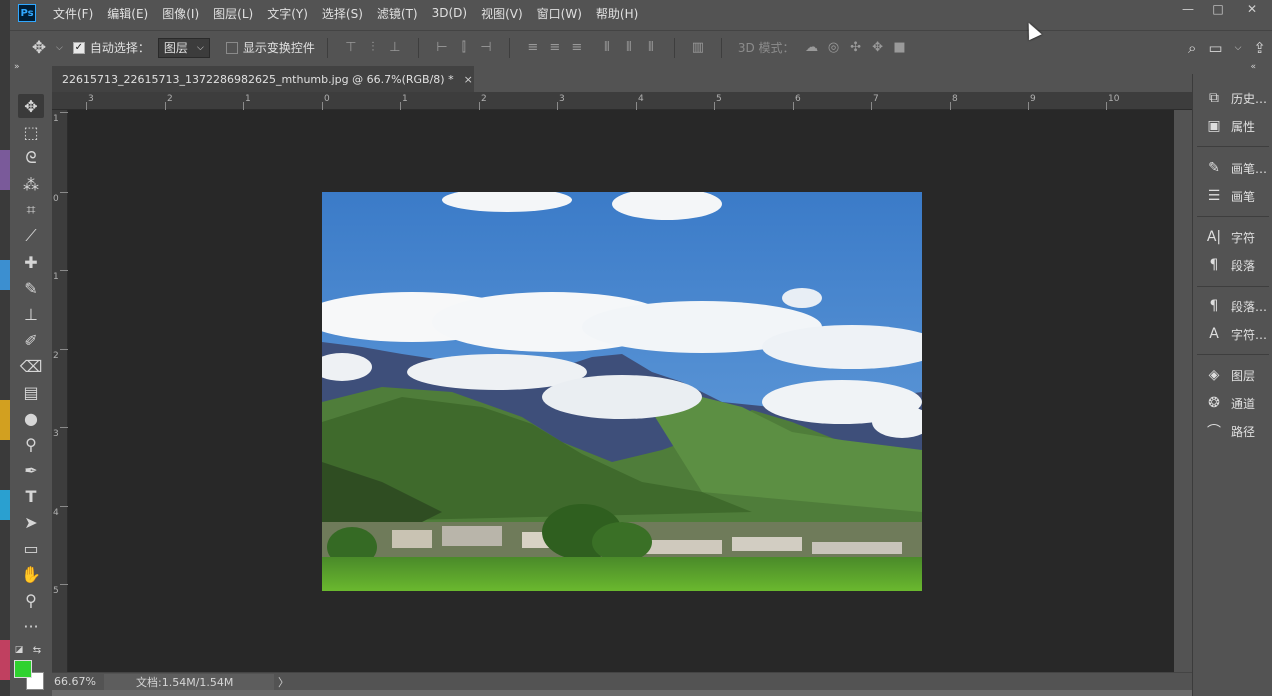  What do you see at coordinates (373, 48) in the screenshot?
I see `align-vertical-center-icon: ⫶` at bounding box center [373, 48].